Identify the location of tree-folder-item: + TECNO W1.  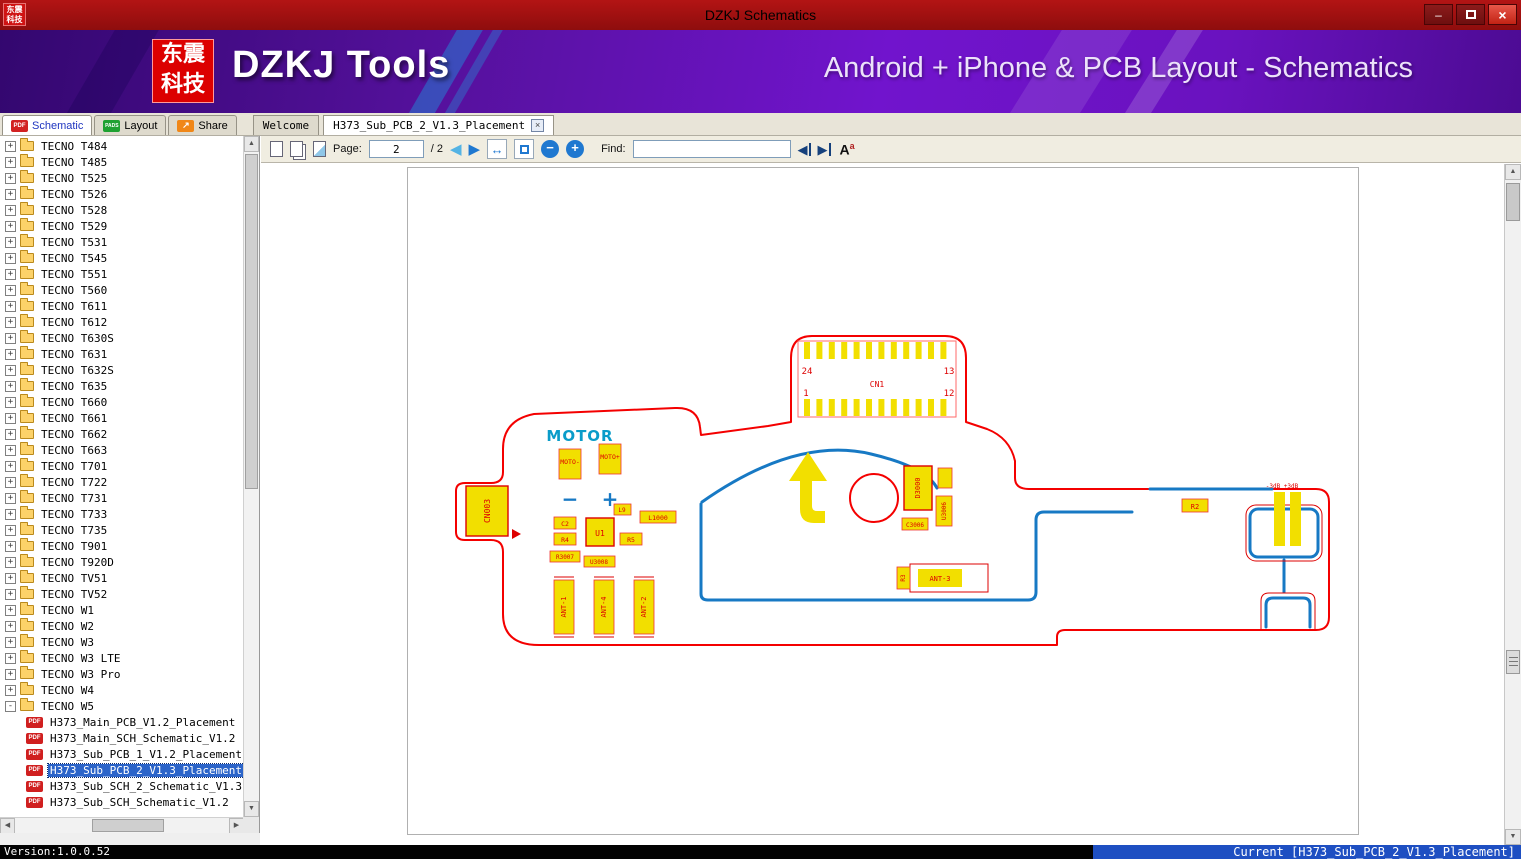
(122, 610).